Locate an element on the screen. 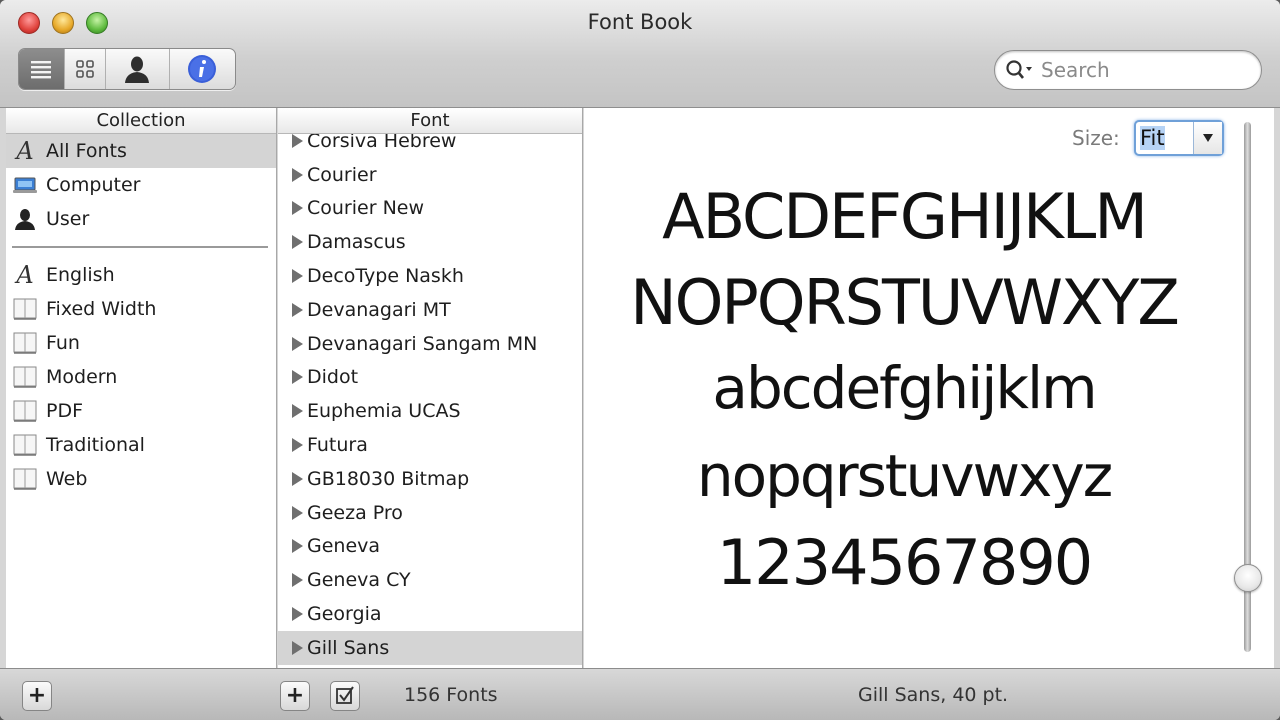  search-input is located at coordinates (1141, 70).